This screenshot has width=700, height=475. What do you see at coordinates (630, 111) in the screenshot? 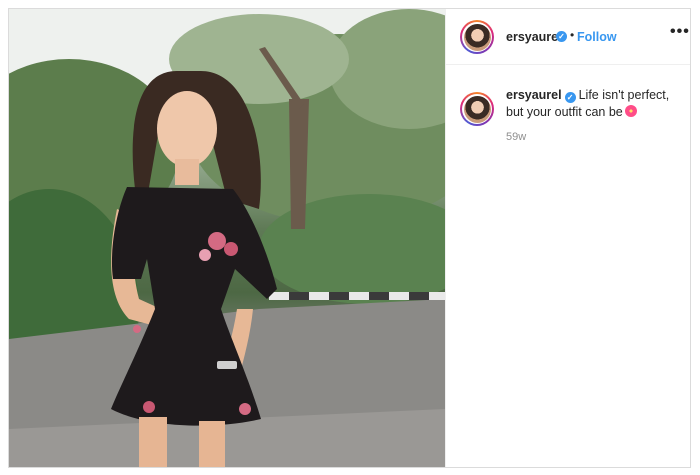
I see `hibiscus-icon` at bounding box center [630, 111].